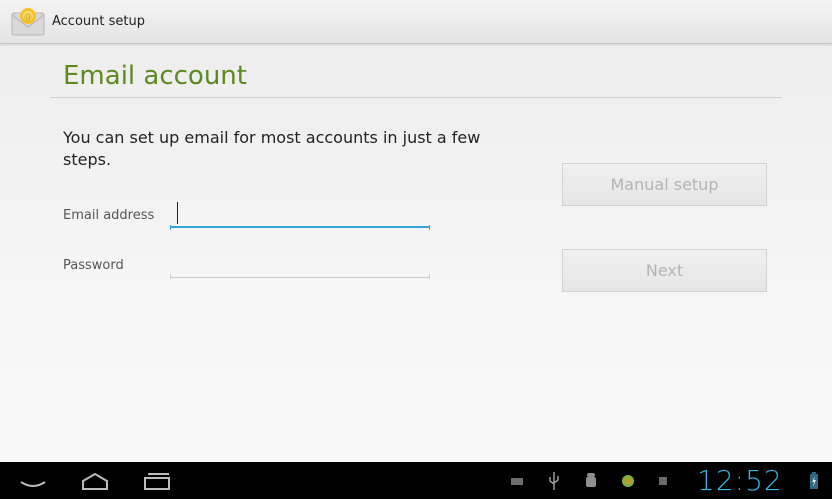  What do you see at coordinates (628, 481) in the screenshot?
I see `app-notification-icon` at bounding box center [628, 481].